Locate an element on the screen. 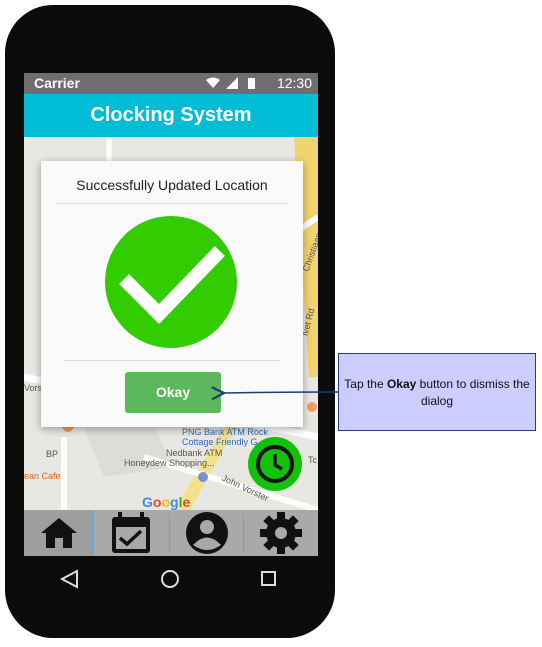  app-title: Clocking System is located at coordinates (171, 115).